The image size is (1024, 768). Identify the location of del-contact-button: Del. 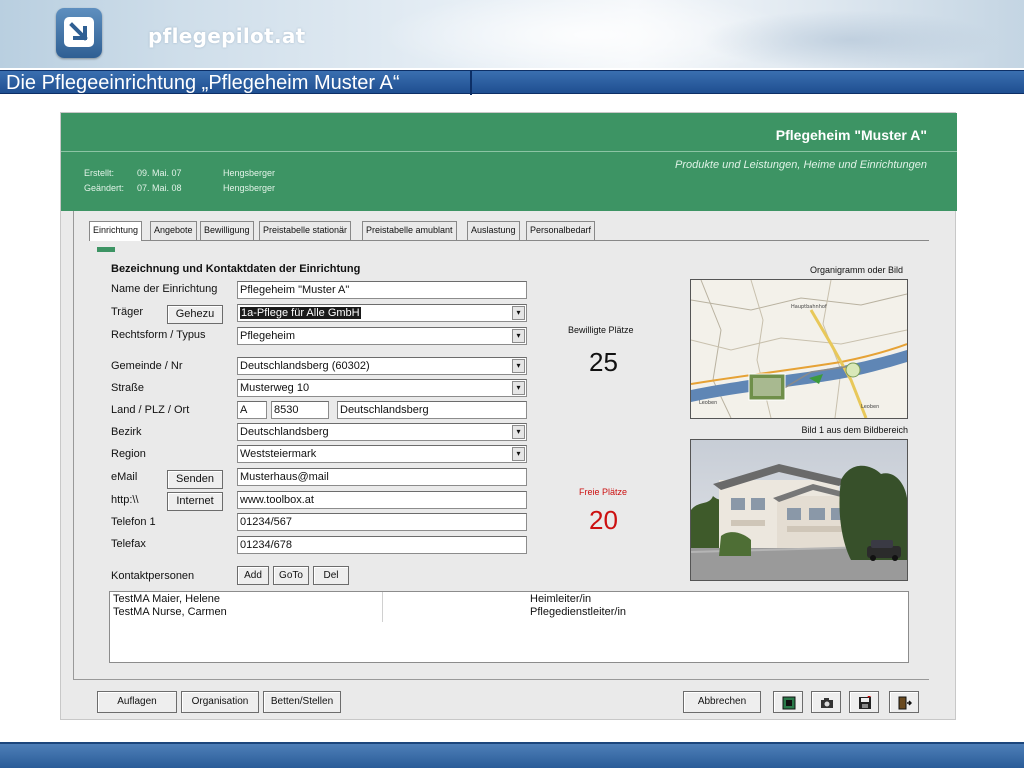
(331, 575).